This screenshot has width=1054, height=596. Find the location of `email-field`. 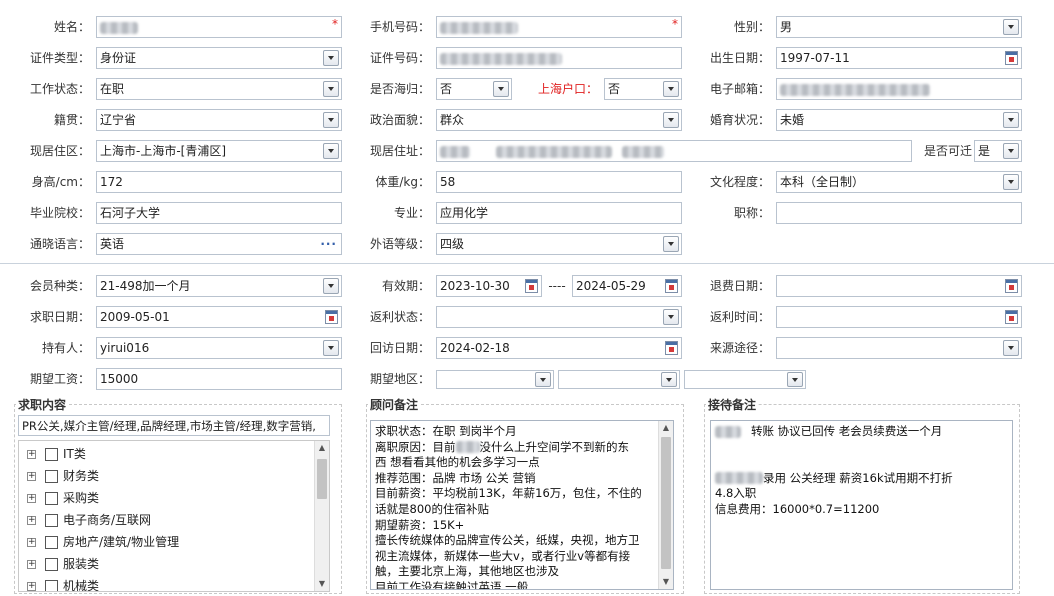

email-field is located at coordinates (899, 89).